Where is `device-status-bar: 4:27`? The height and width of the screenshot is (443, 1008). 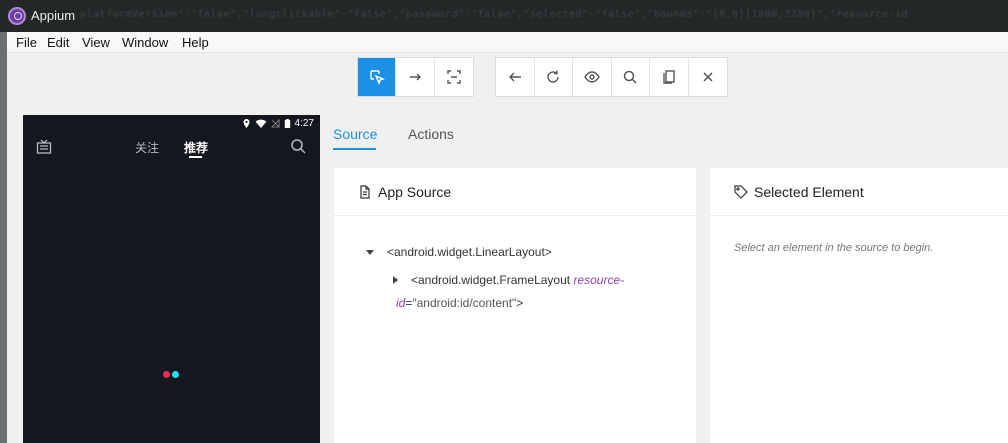 device-status-bar: 4:27 is located at coordinates (278, 123).